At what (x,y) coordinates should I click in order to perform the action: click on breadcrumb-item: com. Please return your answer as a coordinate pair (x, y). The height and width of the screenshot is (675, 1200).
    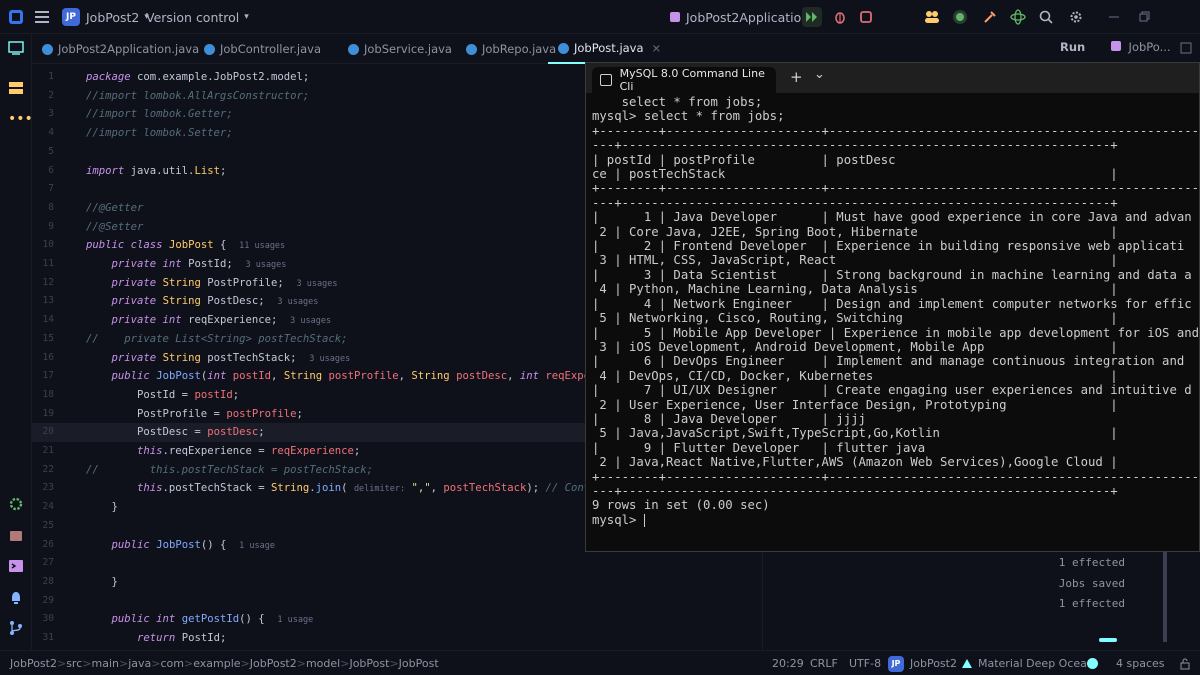
    Looking at the image, I should click on (172, 663).